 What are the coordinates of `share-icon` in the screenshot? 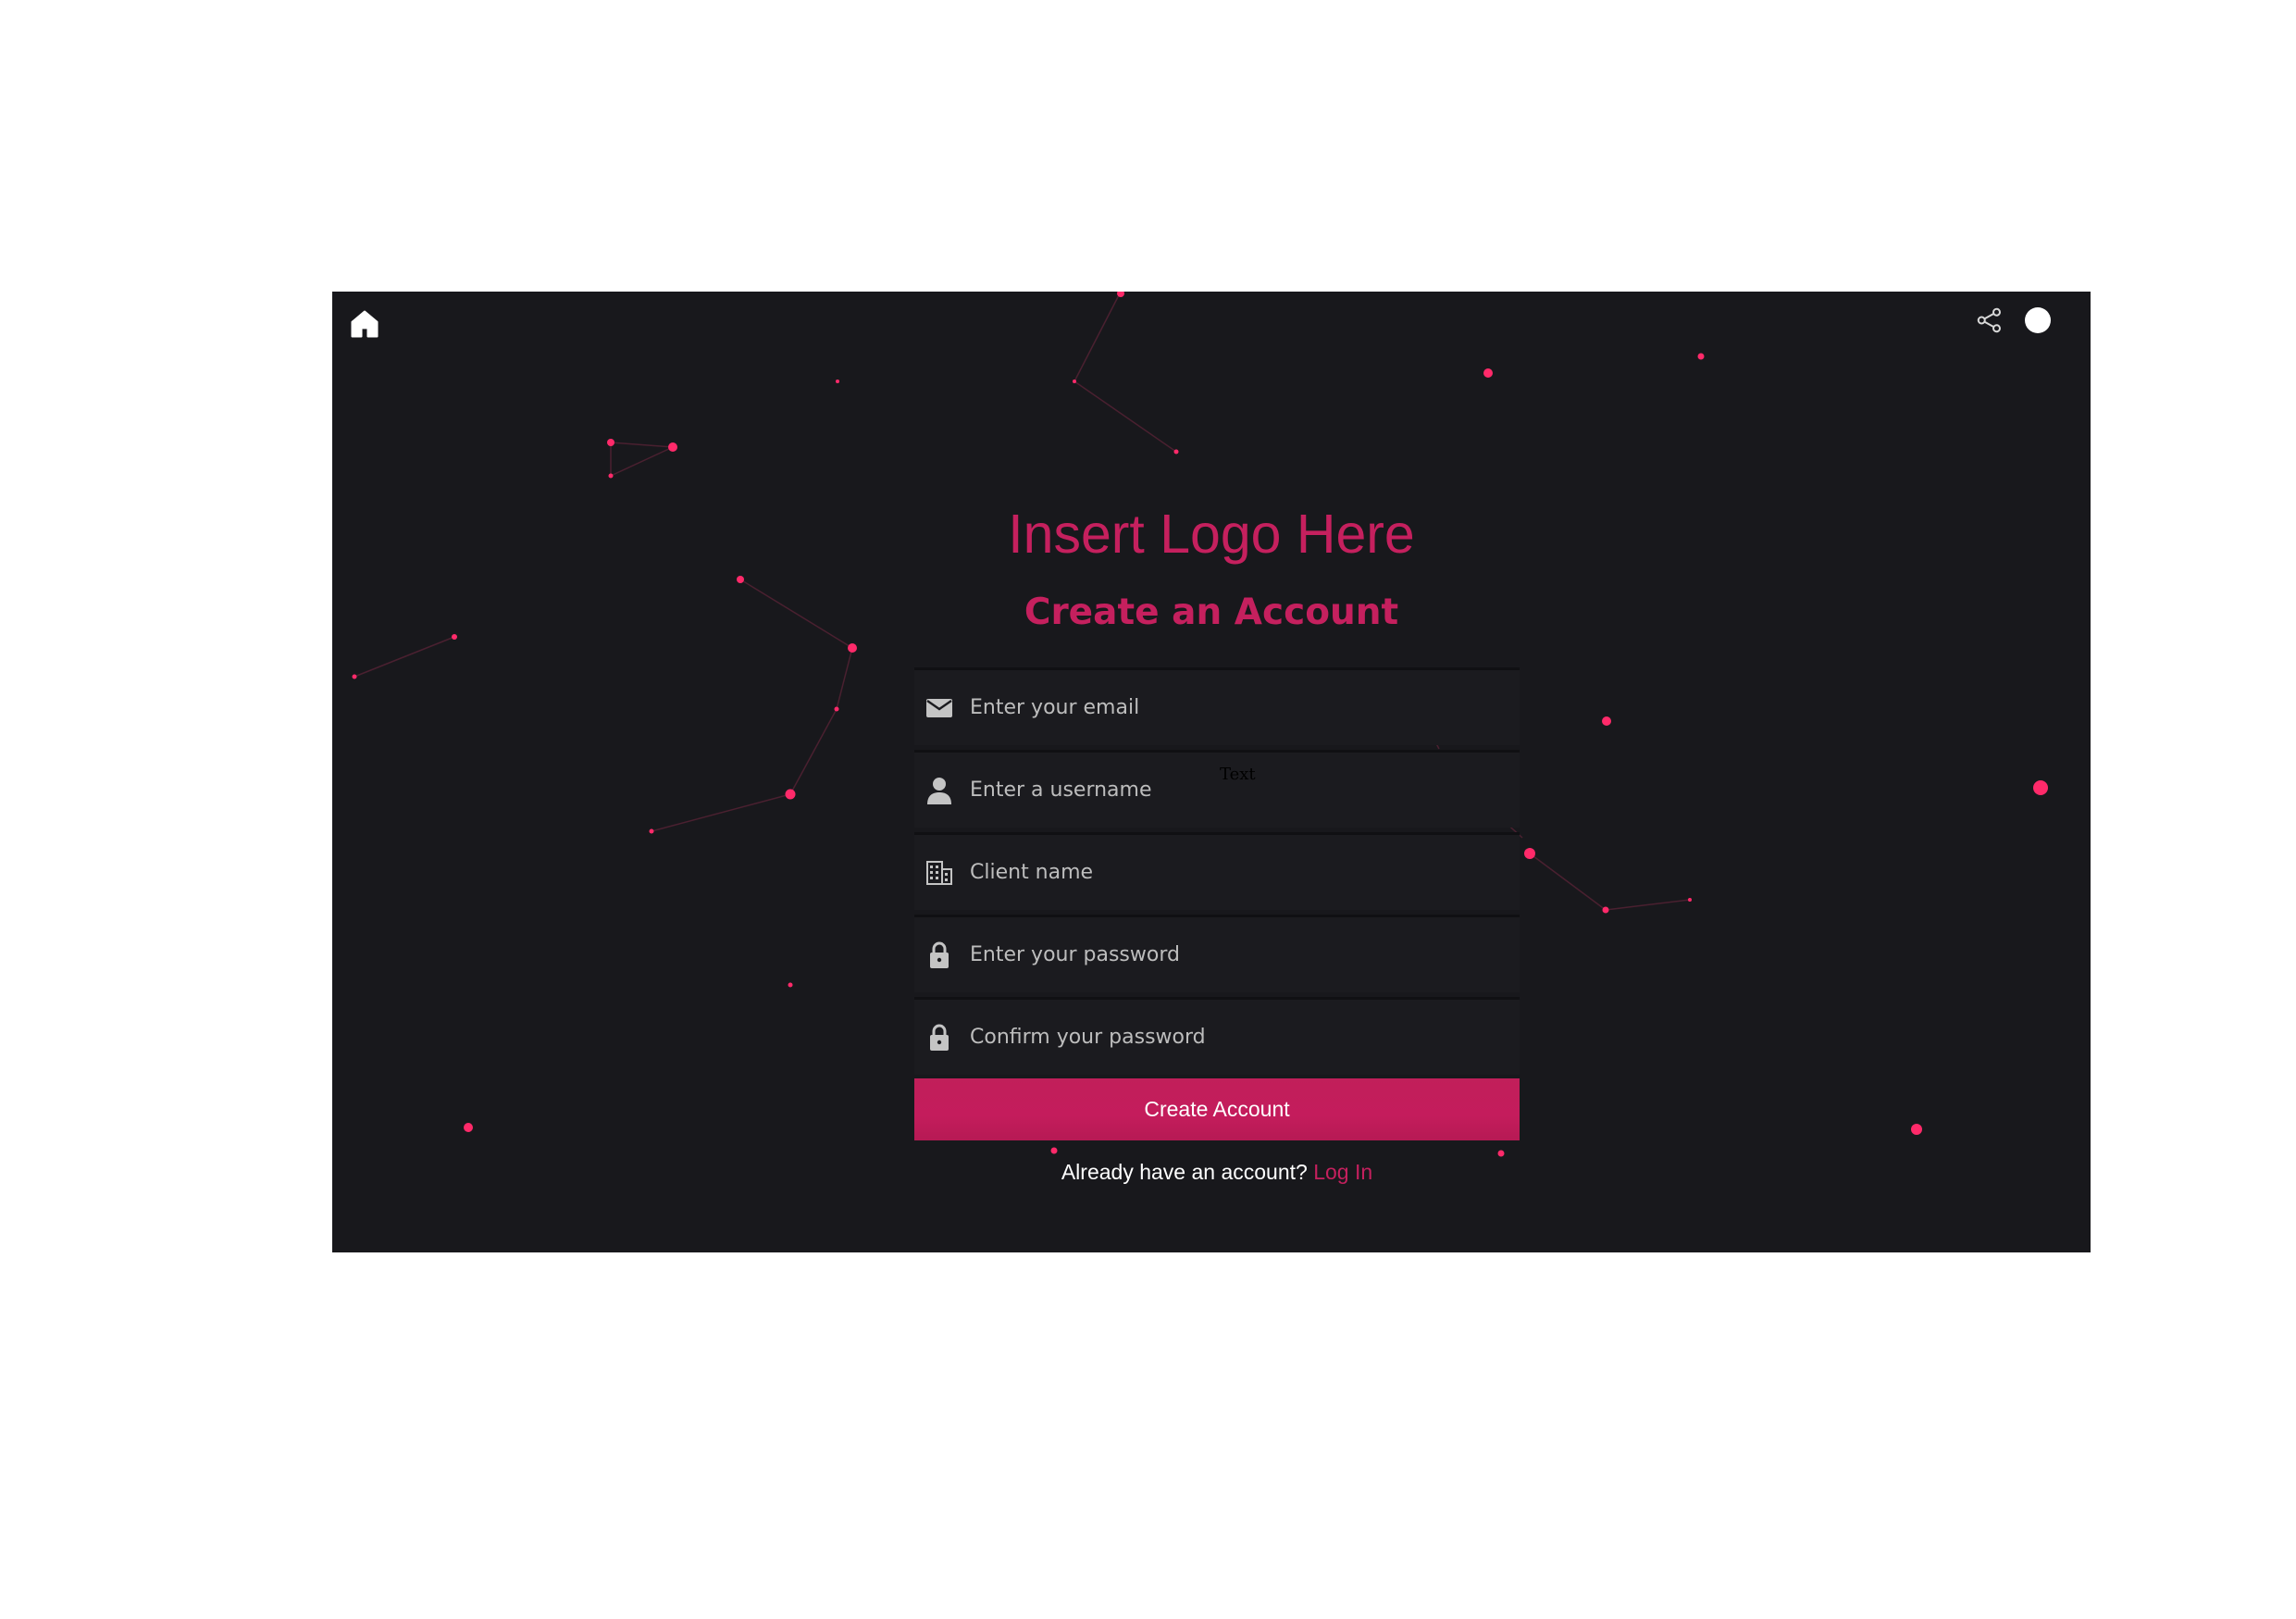 It's located at (1989, 320).